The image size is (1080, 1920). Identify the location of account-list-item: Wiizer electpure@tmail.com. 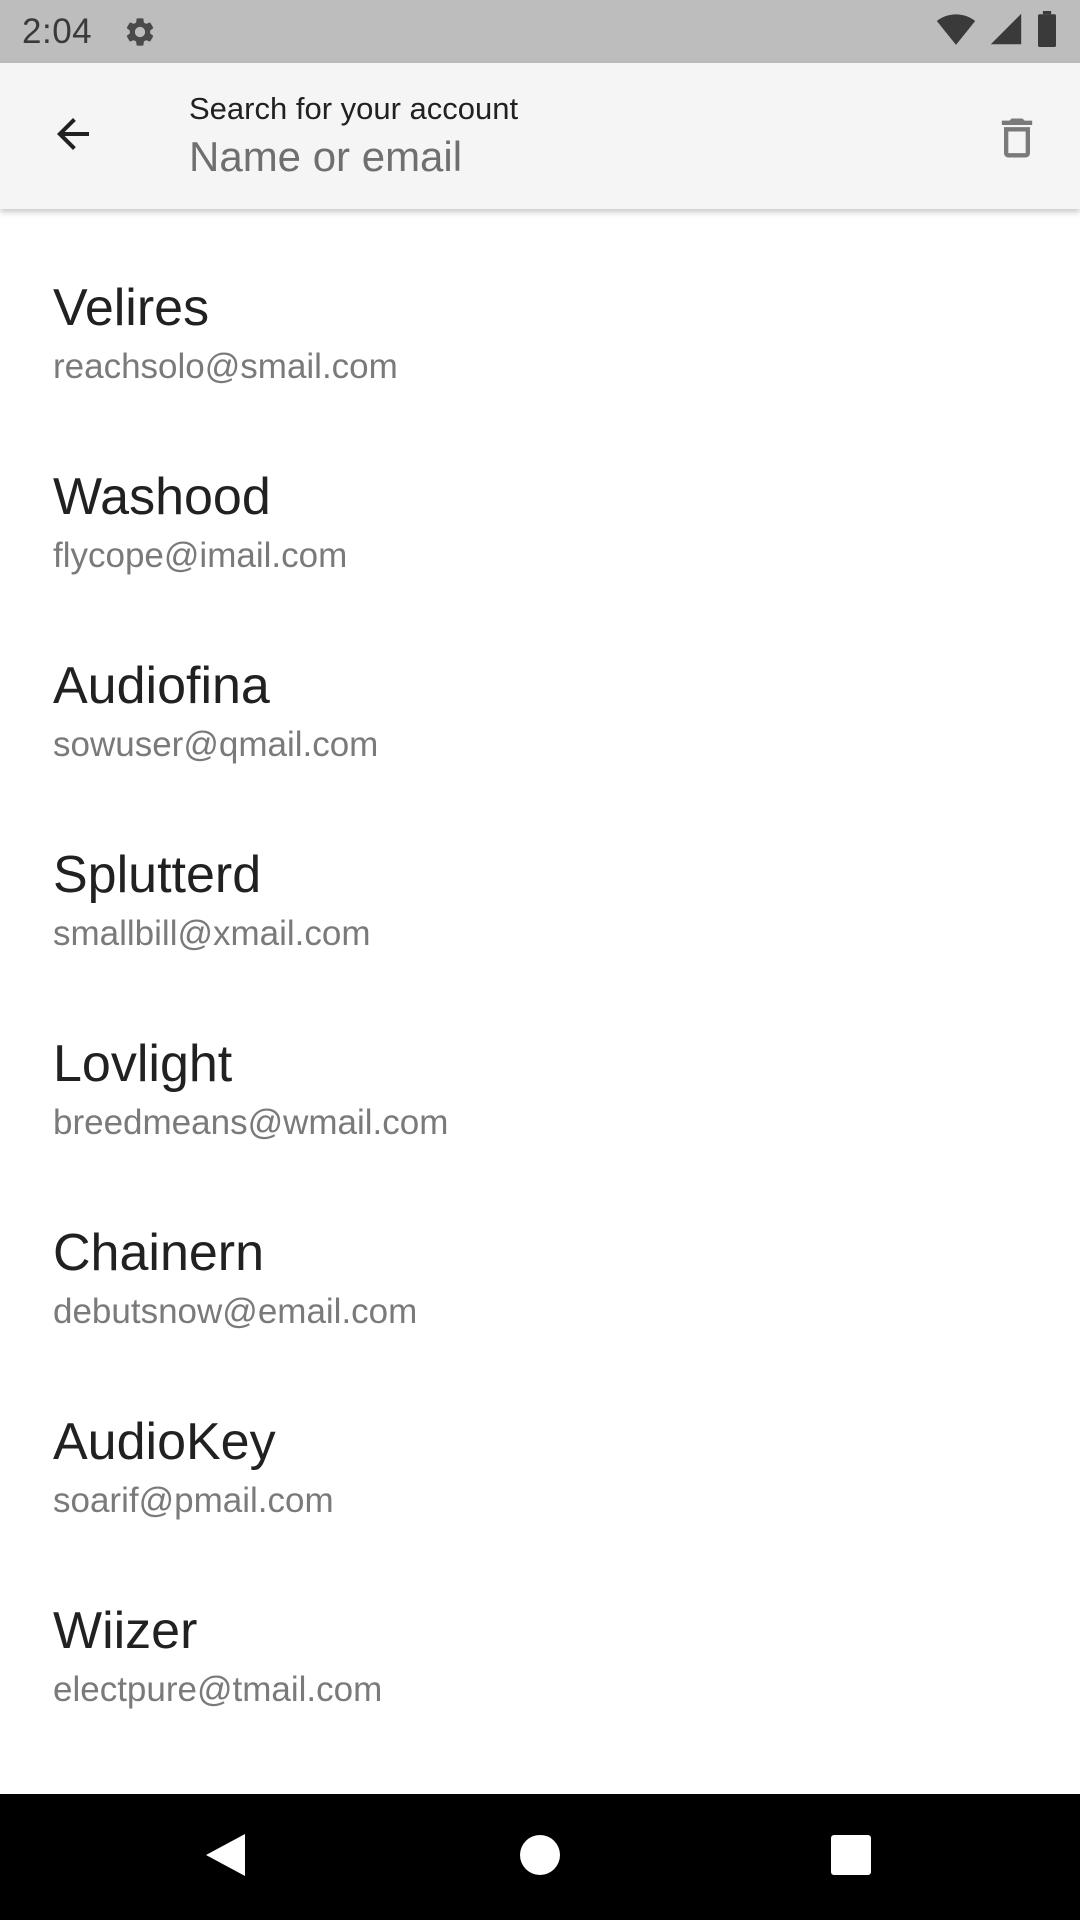
(540, 1626).